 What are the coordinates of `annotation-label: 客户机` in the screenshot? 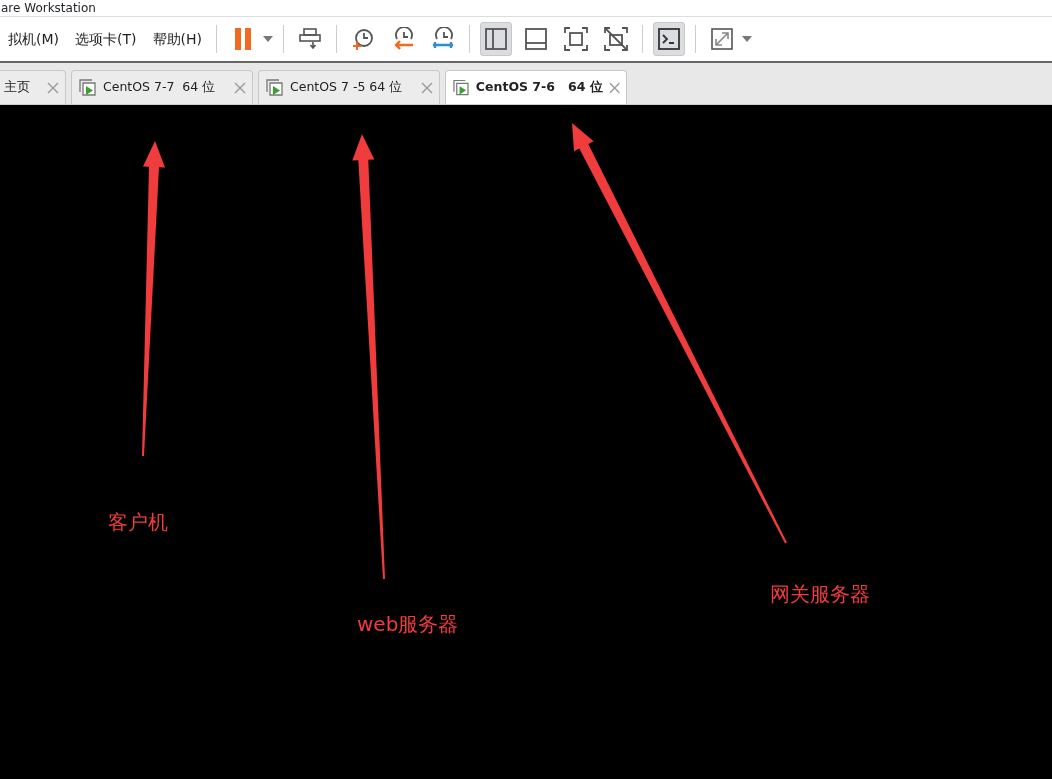 It's located at (138, 522).